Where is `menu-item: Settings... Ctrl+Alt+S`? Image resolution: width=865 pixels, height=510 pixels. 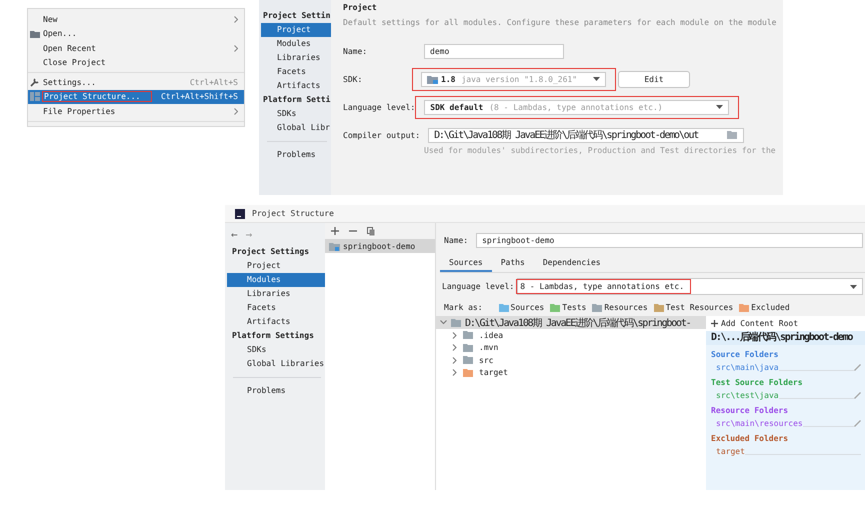
menu-item: Settings... Ctrl+Alt+S is located at coordinates (136, 82).